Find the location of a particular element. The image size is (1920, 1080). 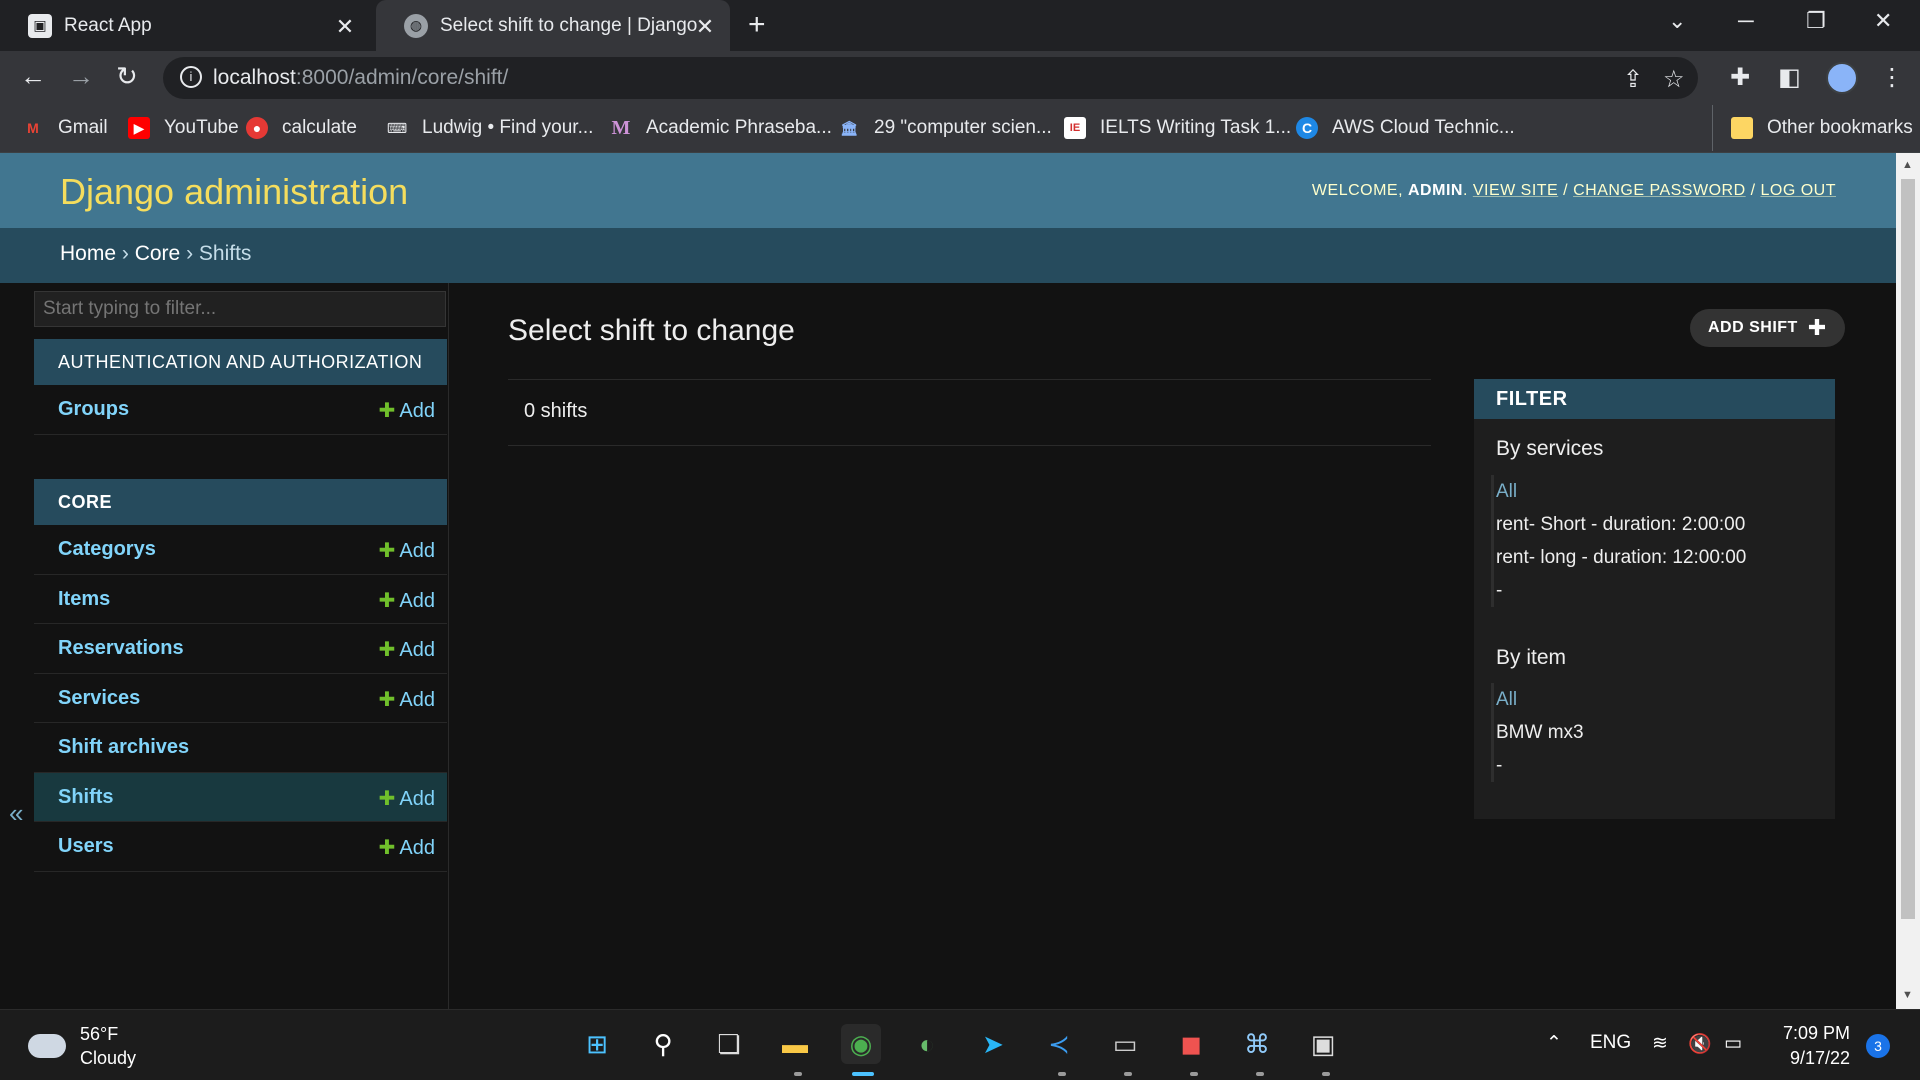

filter-option-services-long: rent- long - duration: 12:00:00 is located at coordinates (1620, 557).